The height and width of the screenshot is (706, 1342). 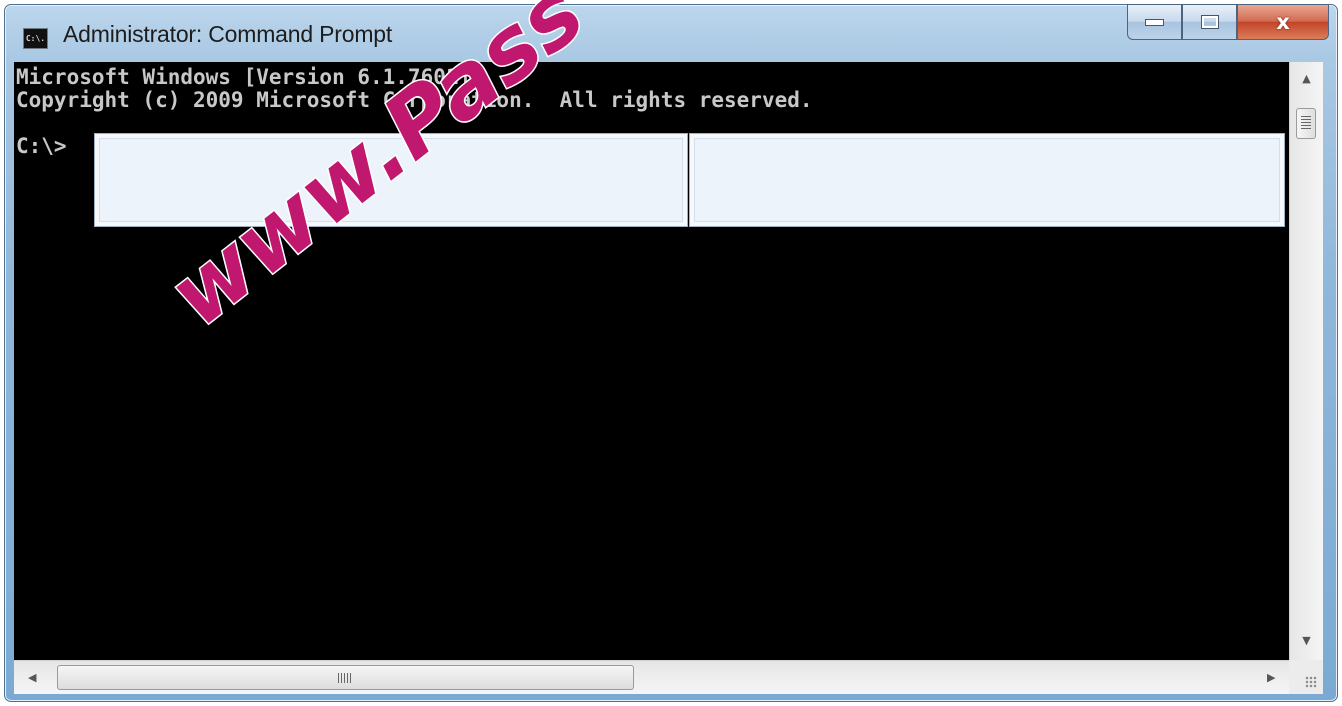 I want to click on maximize-button, so click(x=1209, y=22).